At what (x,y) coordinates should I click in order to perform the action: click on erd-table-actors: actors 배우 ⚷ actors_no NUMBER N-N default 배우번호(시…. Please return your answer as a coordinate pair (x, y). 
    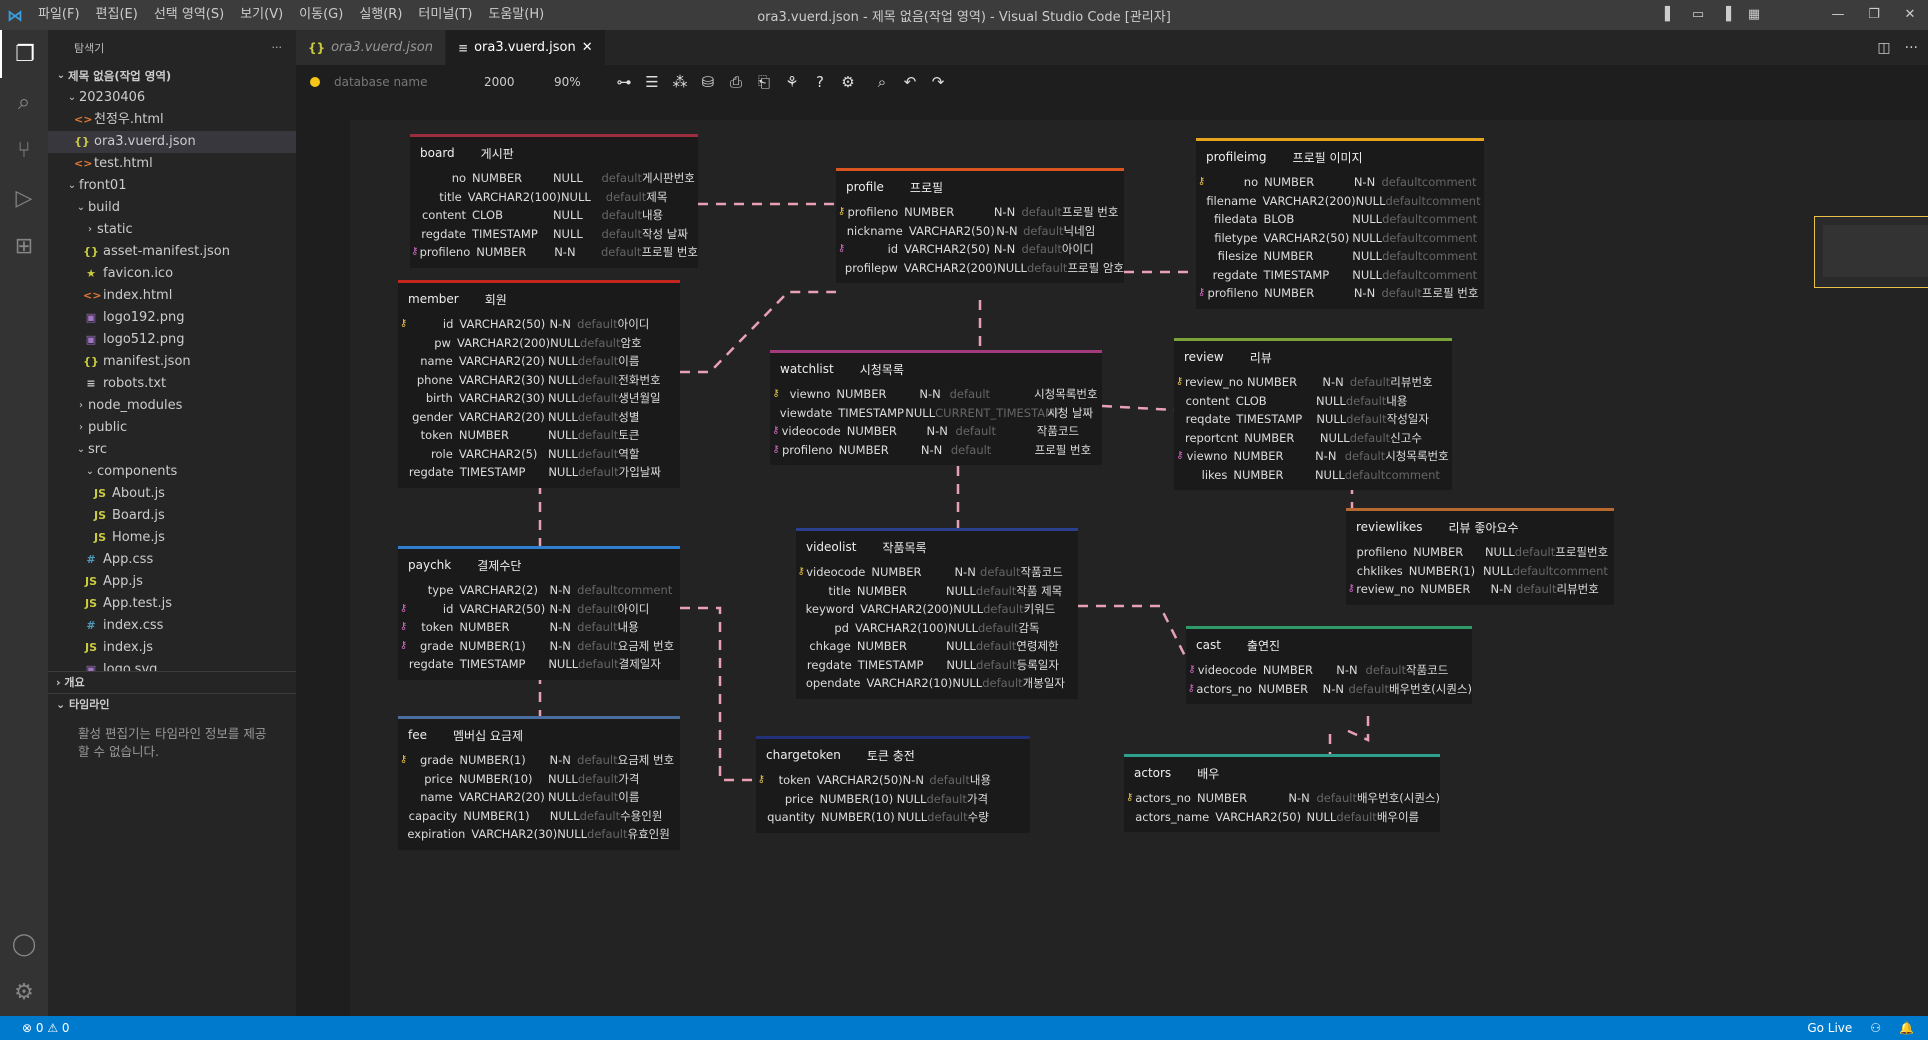
    Looking at the image, I should click on (1282, 793).